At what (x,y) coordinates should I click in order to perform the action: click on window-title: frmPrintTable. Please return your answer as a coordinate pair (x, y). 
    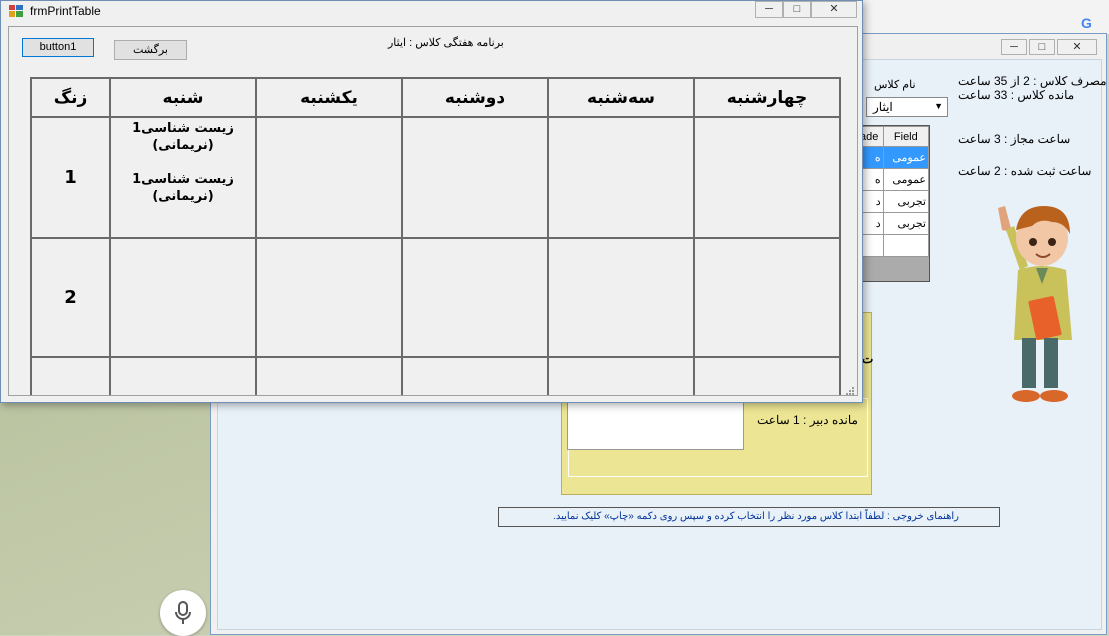
    Looking at the image, I should click on (65, 11).